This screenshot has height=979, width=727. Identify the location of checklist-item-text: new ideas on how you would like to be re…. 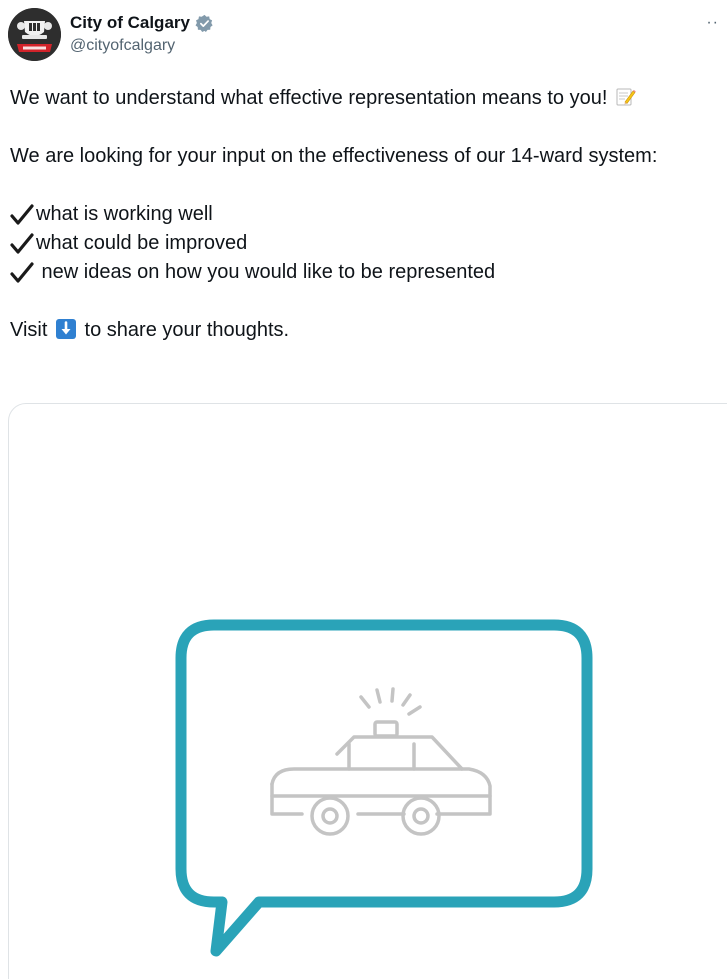
(266, 272).